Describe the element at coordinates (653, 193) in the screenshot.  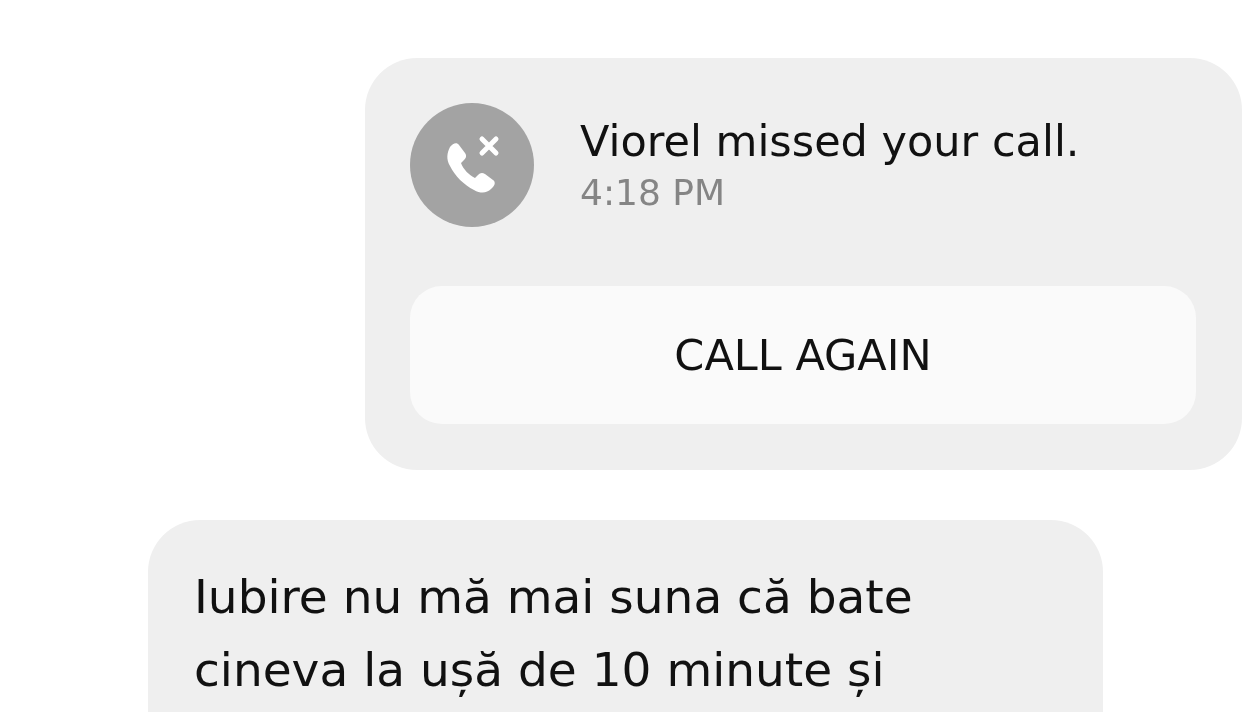
I see `call-time: 4:18 PM` at that location.